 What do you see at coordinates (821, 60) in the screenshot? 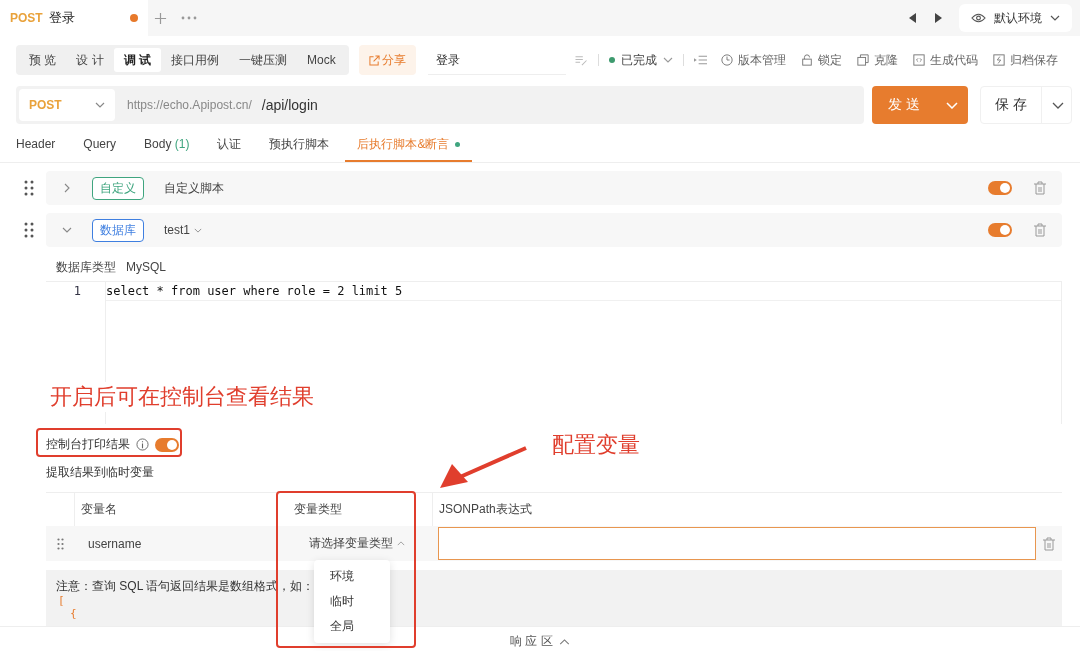
I see `toolbar-action: 锁定` at bounding box center [821, 60].